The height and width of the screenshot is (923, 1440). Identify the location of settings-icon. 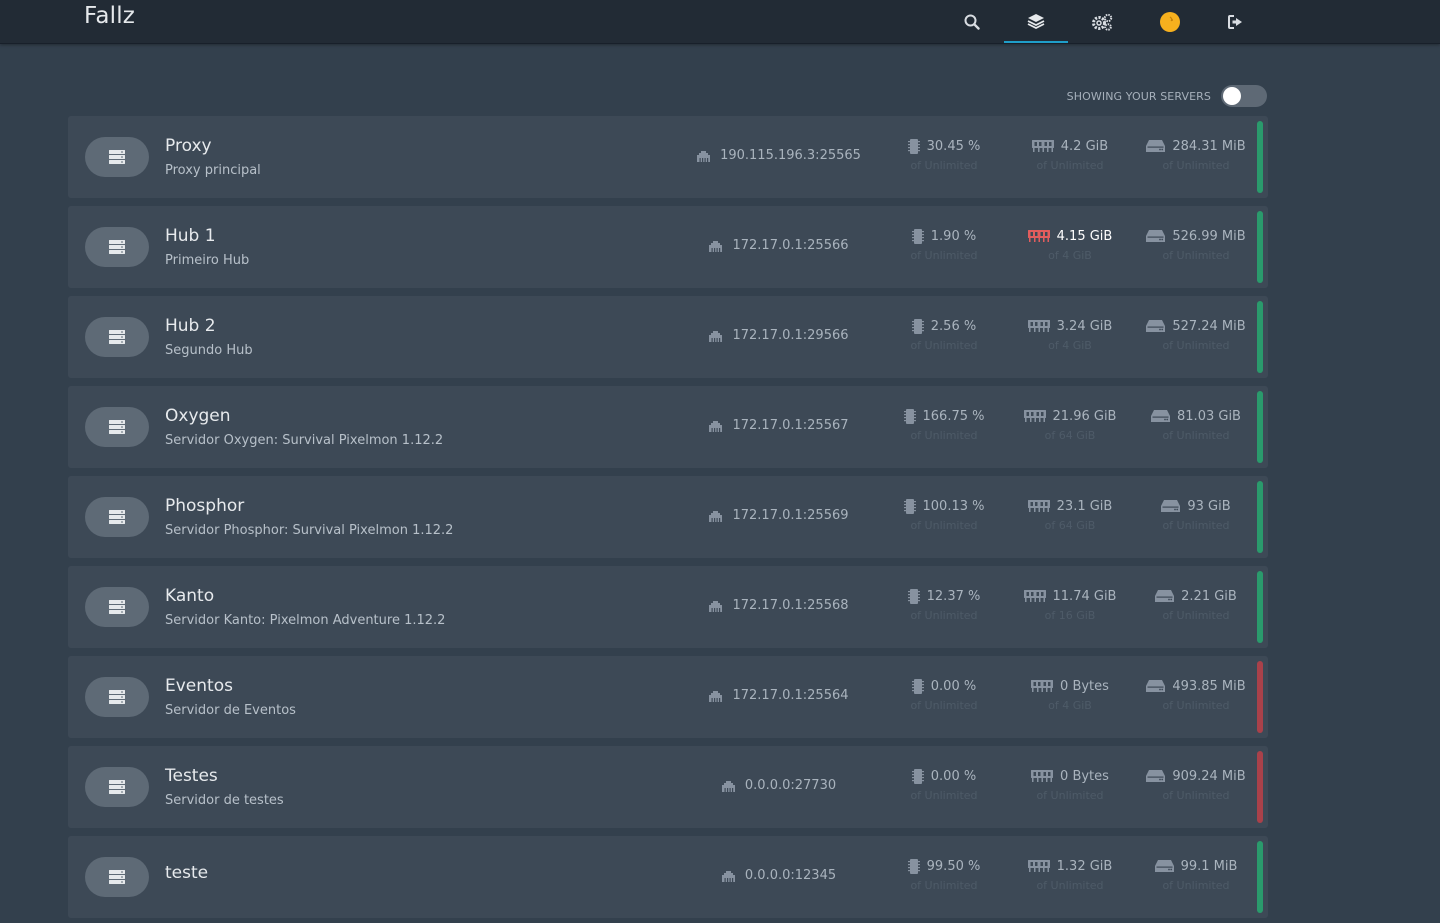
(1102, 22).